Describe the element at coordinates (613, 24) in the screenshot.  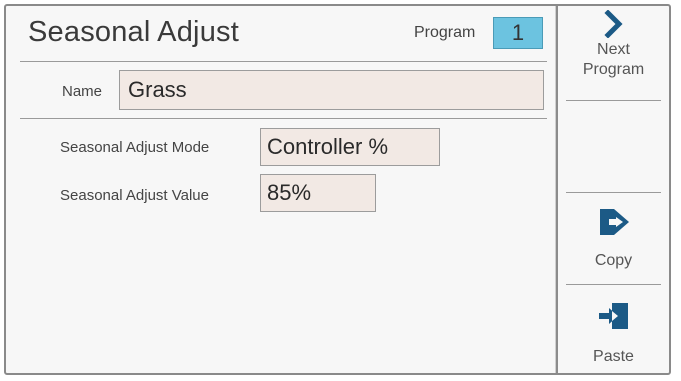
I see `chevron-right-icon` at that location.